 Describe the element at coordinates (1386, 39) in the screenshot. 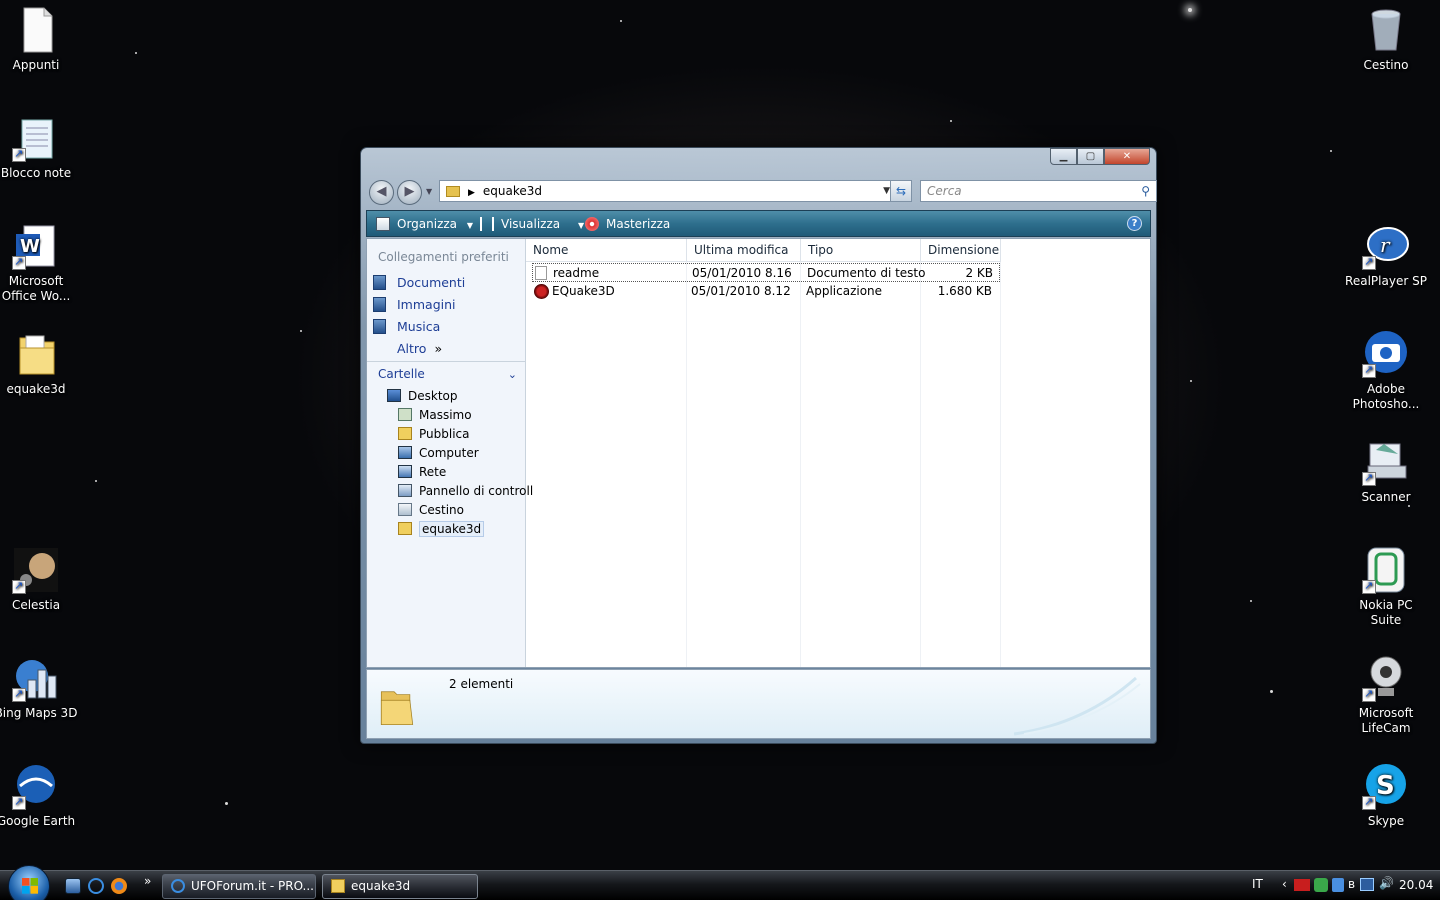

I see `desktop-icon-cestino: Cestino` at that location.